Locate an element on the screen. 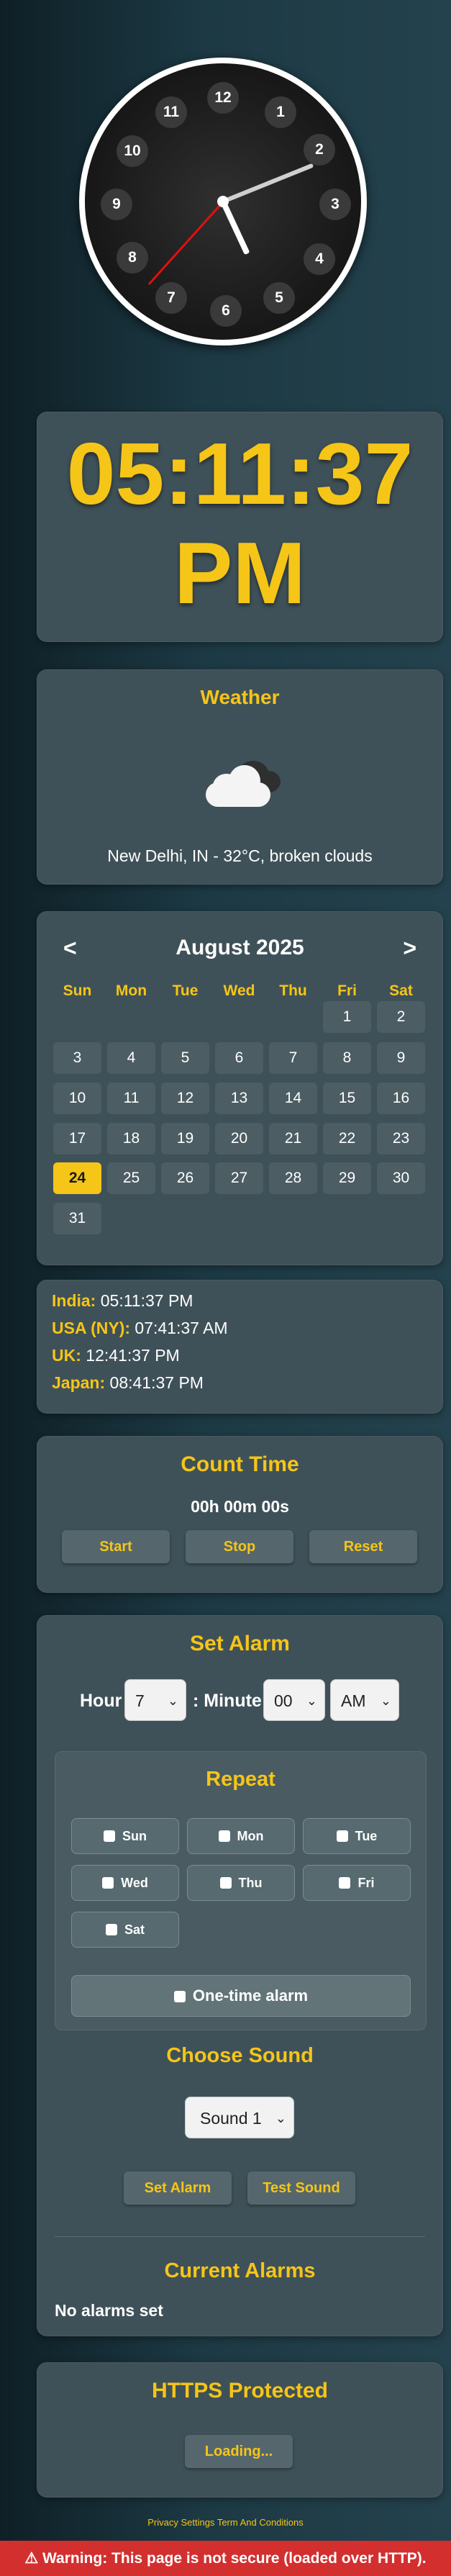 Image resolution: width=451 pixels, height=2576 pixels. clock-number: 9 is located at coordinates (116, 205).